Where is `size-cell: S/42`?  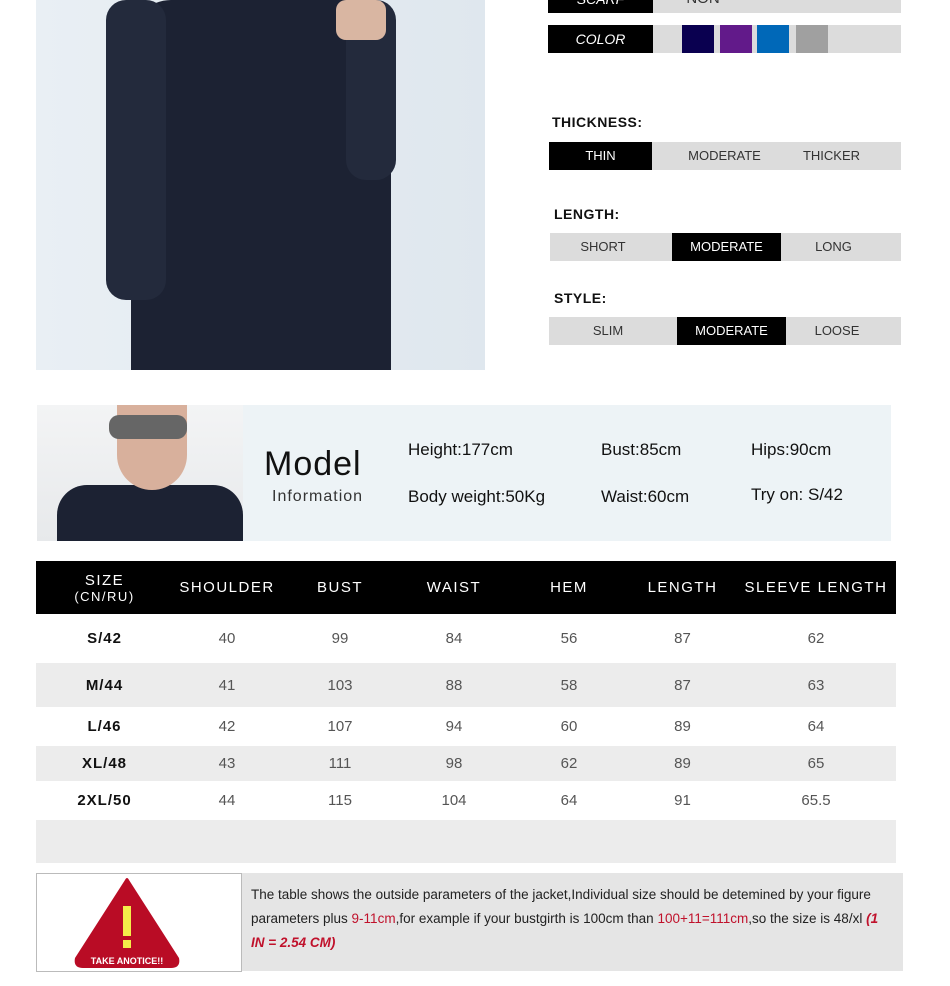
size-cell: S/42 is located at coordinates (104, 638).